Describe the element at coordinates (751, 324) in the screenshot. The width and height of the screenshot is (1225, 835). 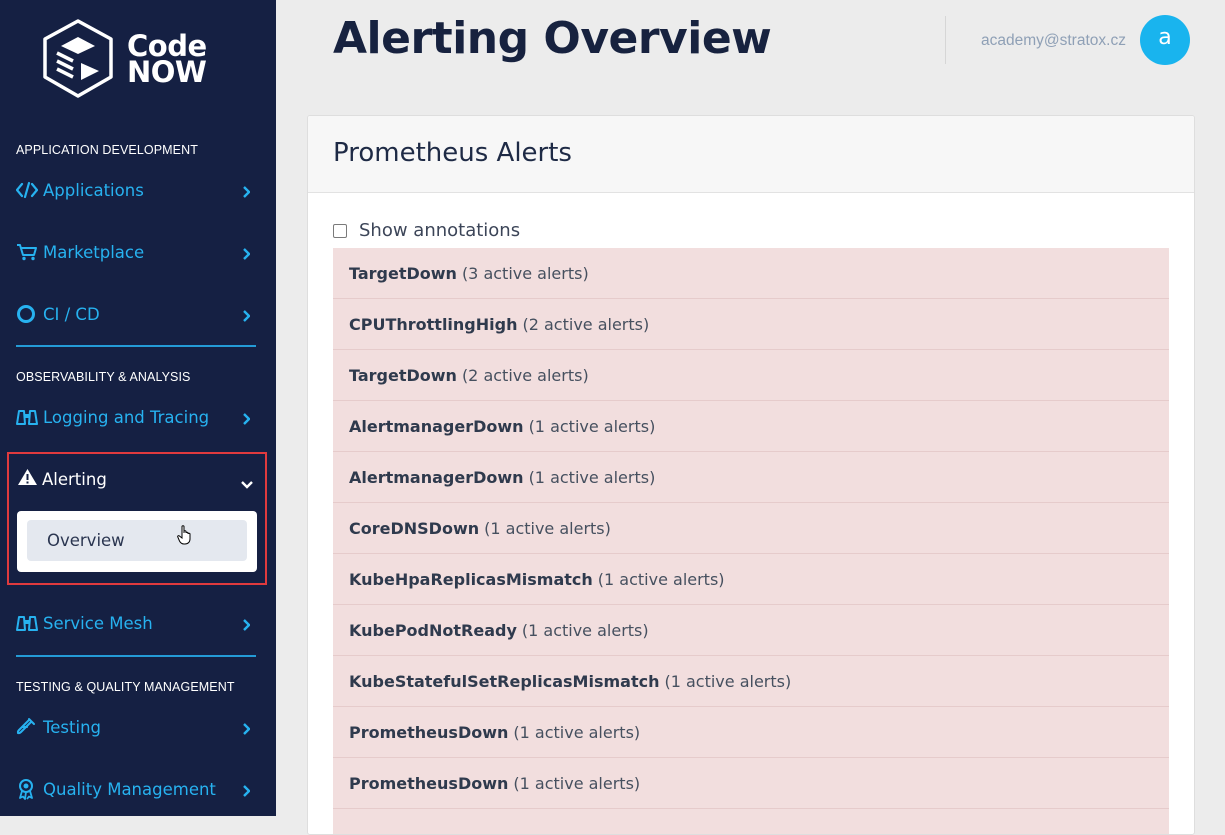
I see `alert-row: CPUThrottlingHigh (2 active alerts)` at that location.